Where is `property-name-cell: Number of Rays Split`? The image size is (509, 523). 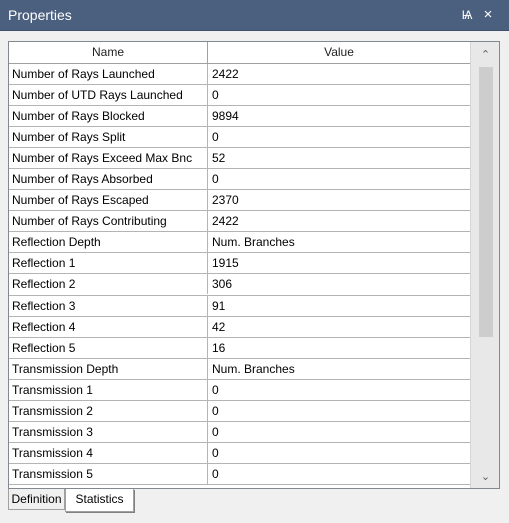
property-name-cell: Number of Rays Split is located at coordinates (108, 137).